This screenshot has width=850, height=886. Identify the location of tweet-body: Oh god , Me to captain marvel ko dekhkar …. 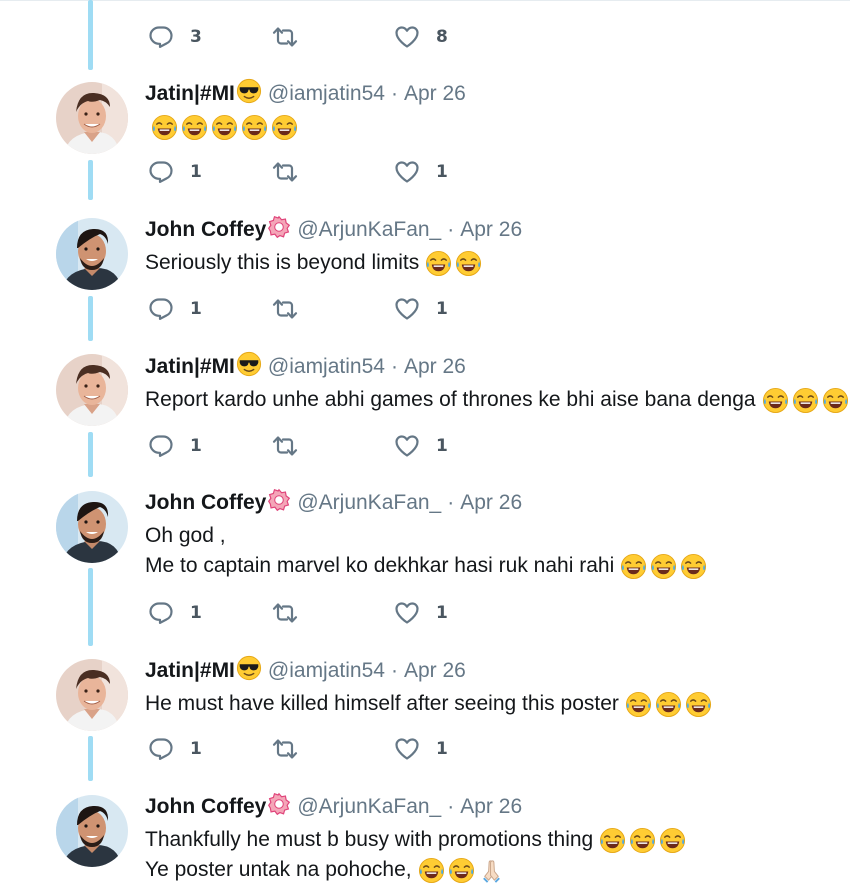
(427, 551).